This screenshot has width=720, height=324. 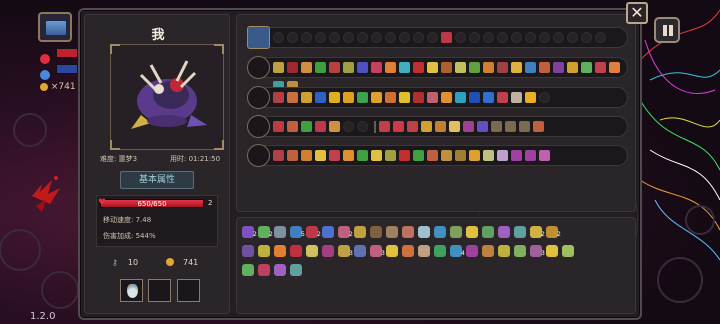 I want to click on item-icon: 4, so click(x=457, y=251).